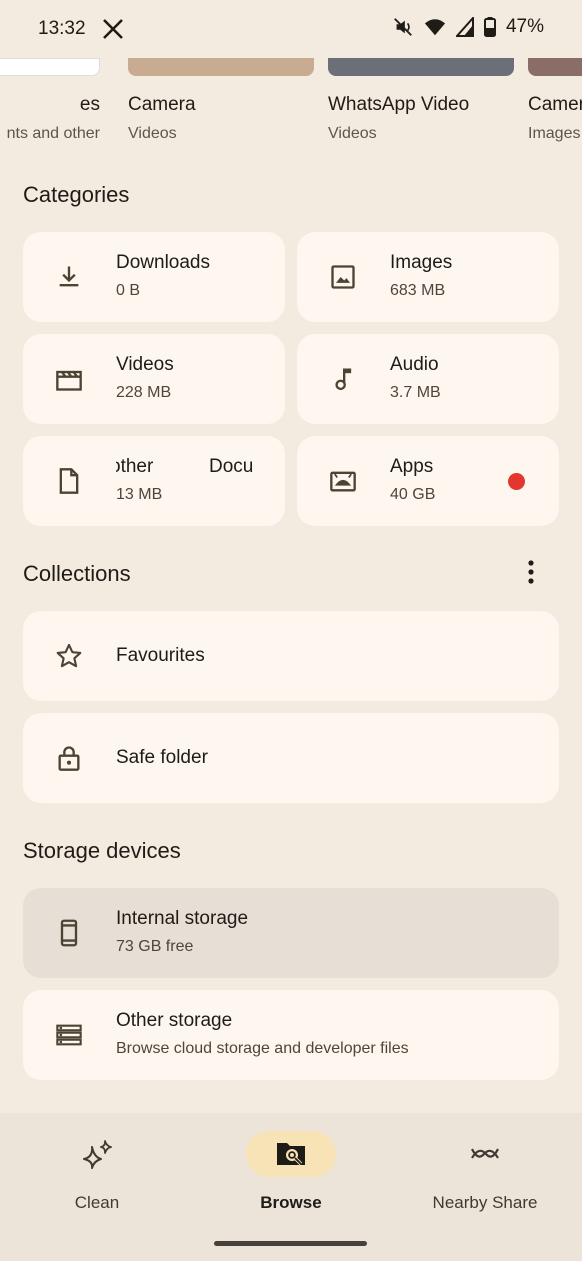  I want to click on category-label: other, so click(135, 466).